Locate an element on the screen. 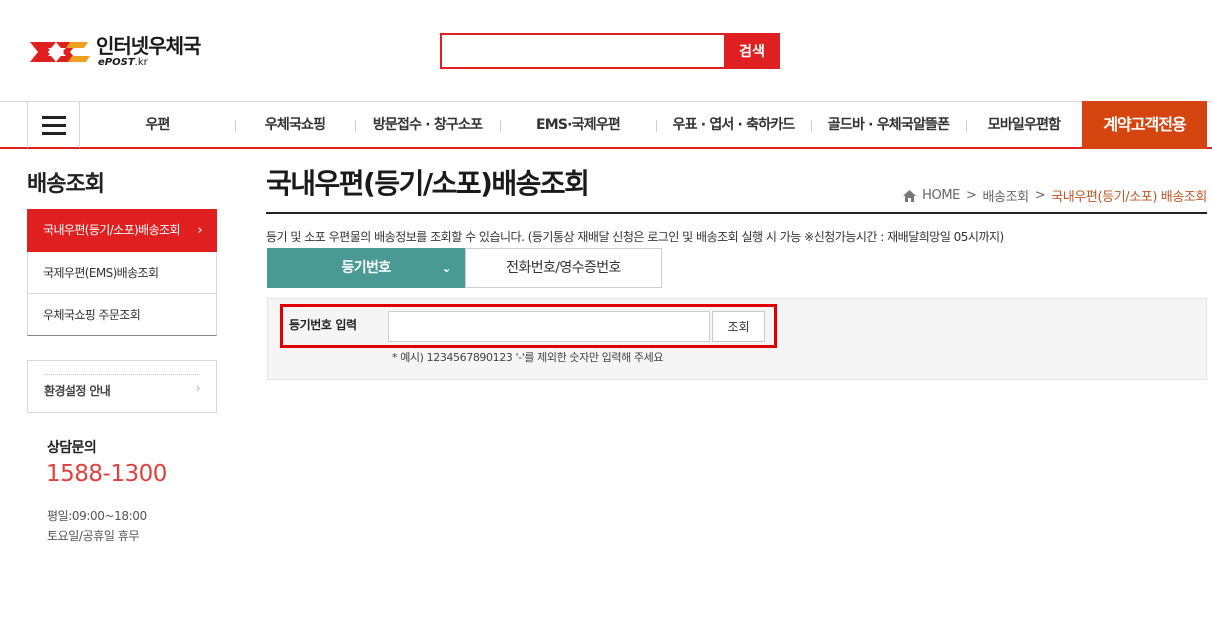 The height and width of the screenshot is (632, 1212). breadcrumb: HOME > 배송조회 > 국내우편(등기/소포) 배송조회 is located at coordinates (1055, 195).